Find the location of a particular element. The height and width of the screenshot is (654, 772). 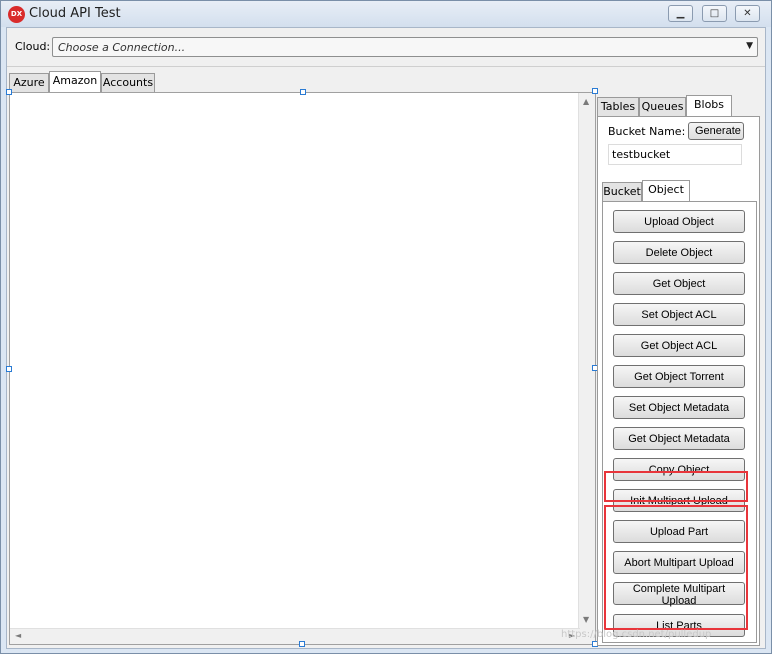

upload-part-button: Upload Part is located at coordinates (679, 531).